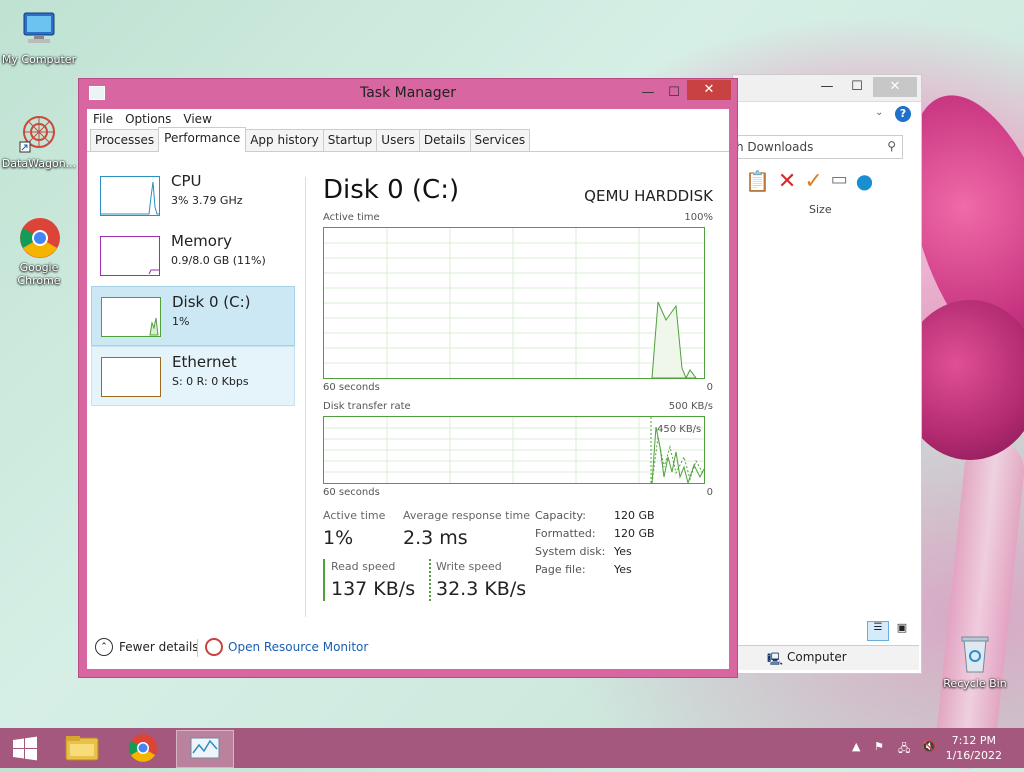  Describe the element at coordinates (818, 147) in the screenshot. I see `explorer-search-input: h Downloads ⚲` at that location.